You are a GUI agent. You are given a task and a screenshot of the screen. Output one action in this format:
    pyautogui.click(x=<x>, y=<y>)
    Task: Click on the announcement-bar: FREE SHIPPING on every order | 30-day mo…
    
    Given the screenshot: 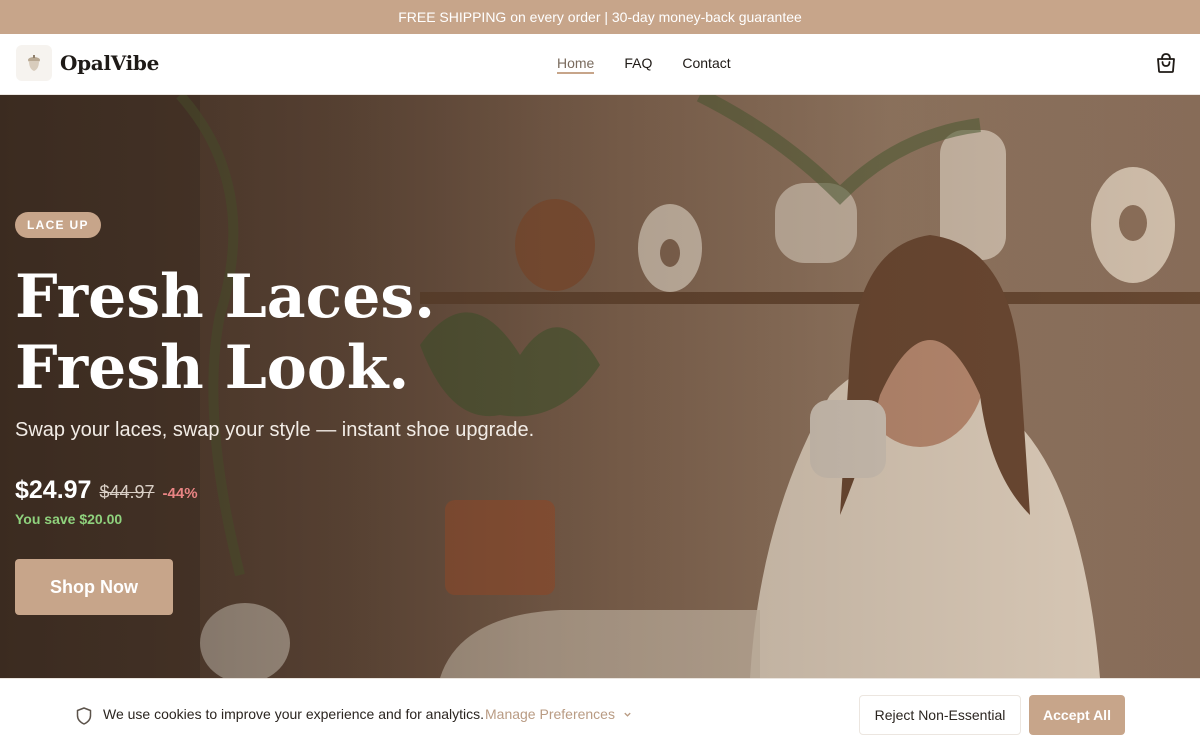 What is the action you would take?
    pyautogui.click(x=600, y=17)
    